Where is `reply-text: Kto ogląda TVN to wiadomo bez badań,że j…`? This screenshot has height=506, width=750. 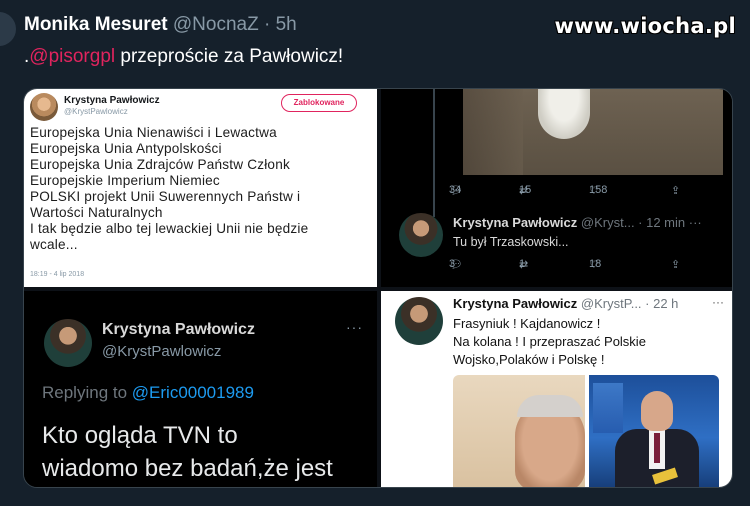 reply-text: Kto ogląda TVN to wiadomo bez badań,że j… is located at coordinates (187, 452).